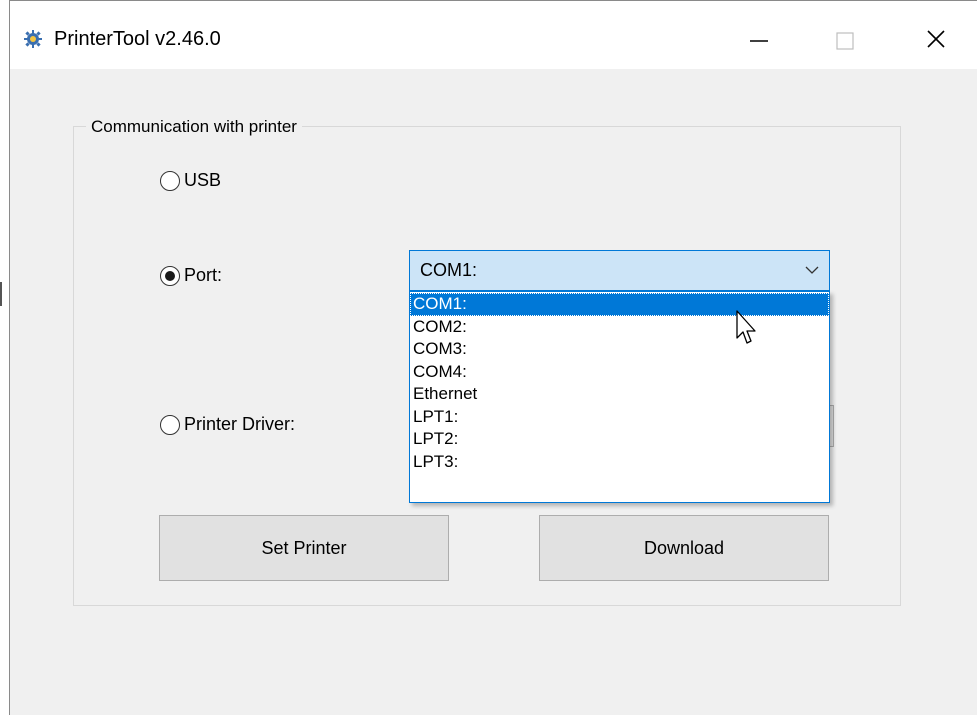  What do you see at coordinates (812, 270) in the screenshot?
I see `chevron-down-icon` at bounding box center [812, 270].